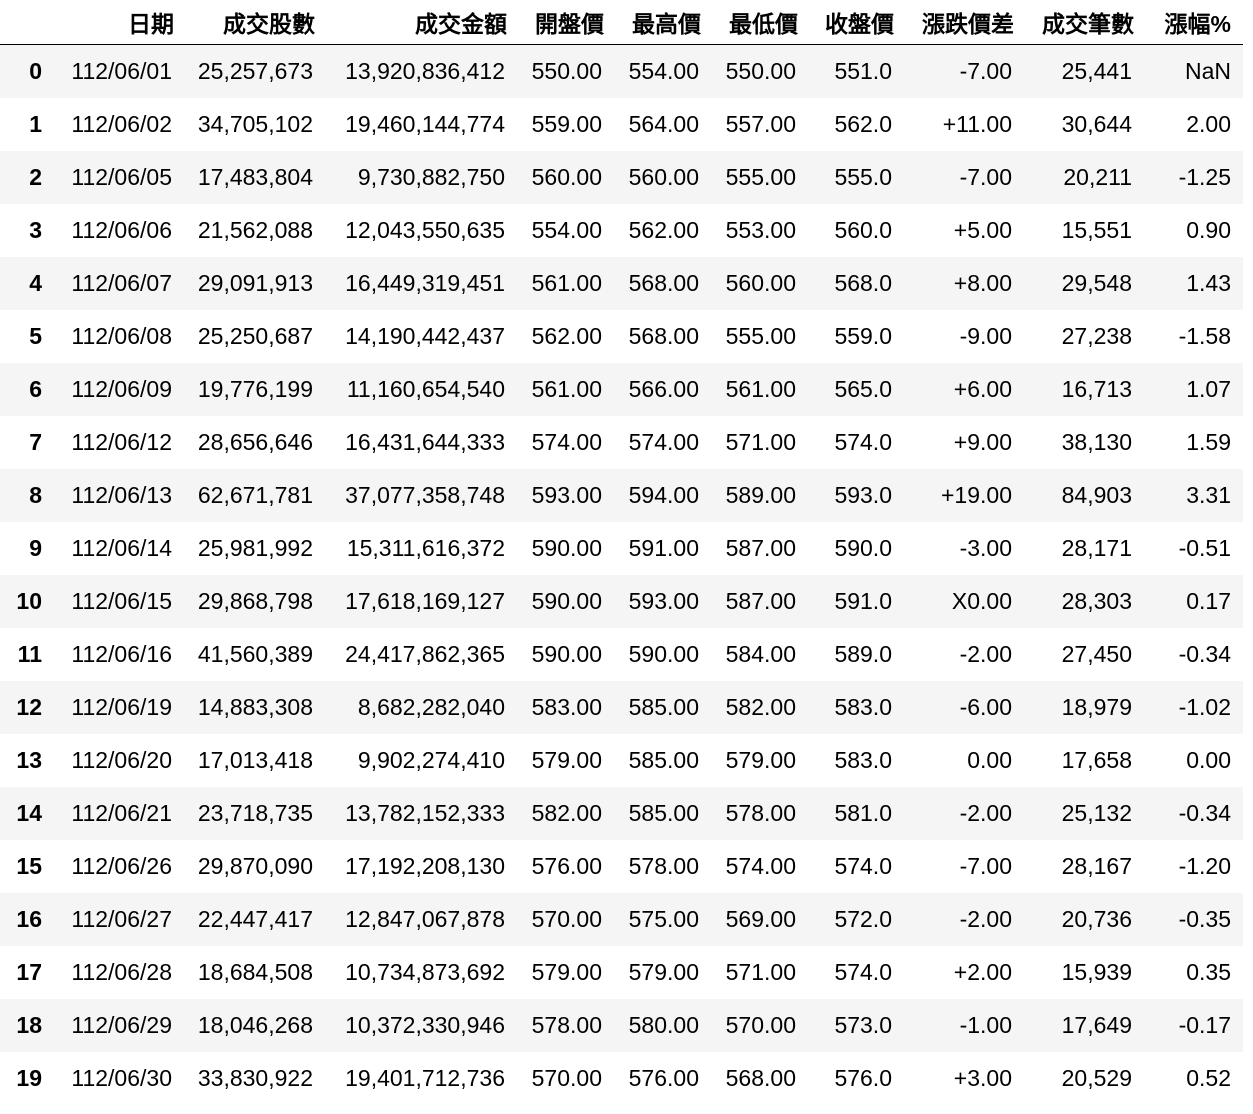 Image resolution: width=1253 pixels, height=1114 pixels. I want to click on table-cell: 8,682,282,040, so click(431, 706).